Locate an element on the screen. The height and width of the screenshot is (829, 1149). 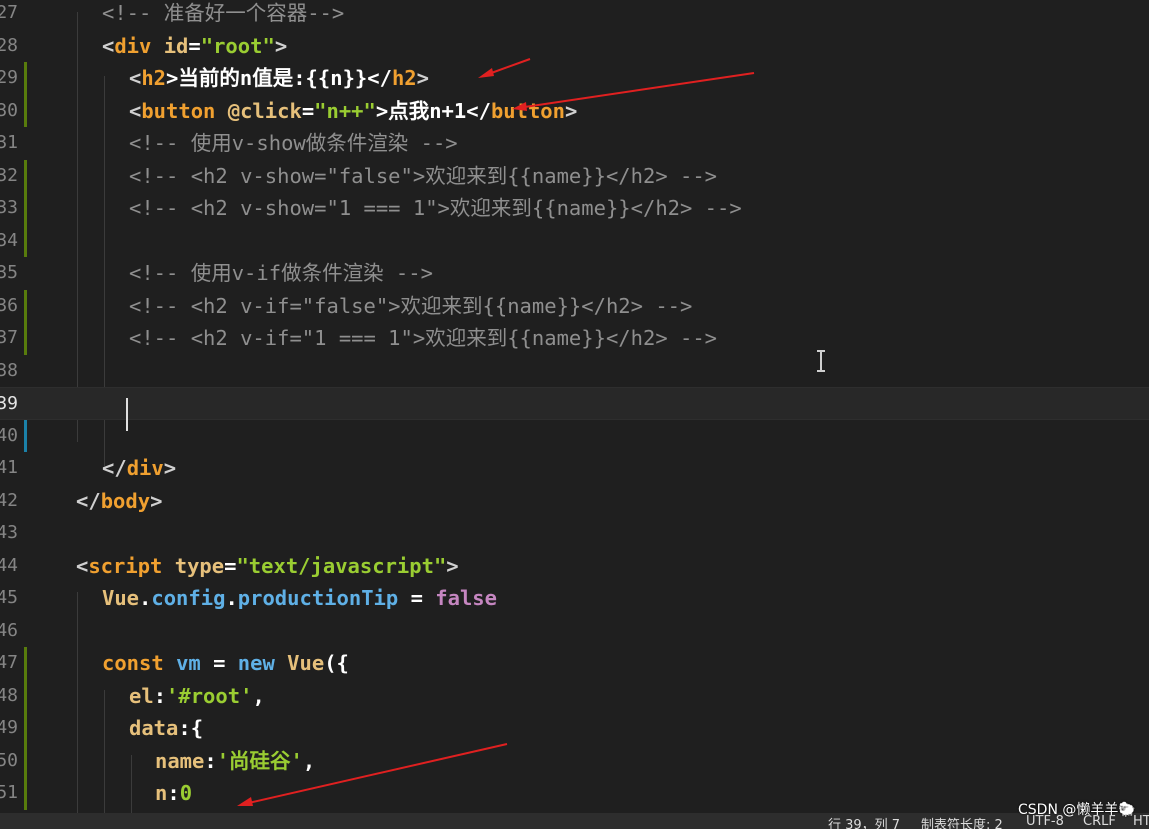
code-line: 41 </div> is located at coordinates (574, 468).